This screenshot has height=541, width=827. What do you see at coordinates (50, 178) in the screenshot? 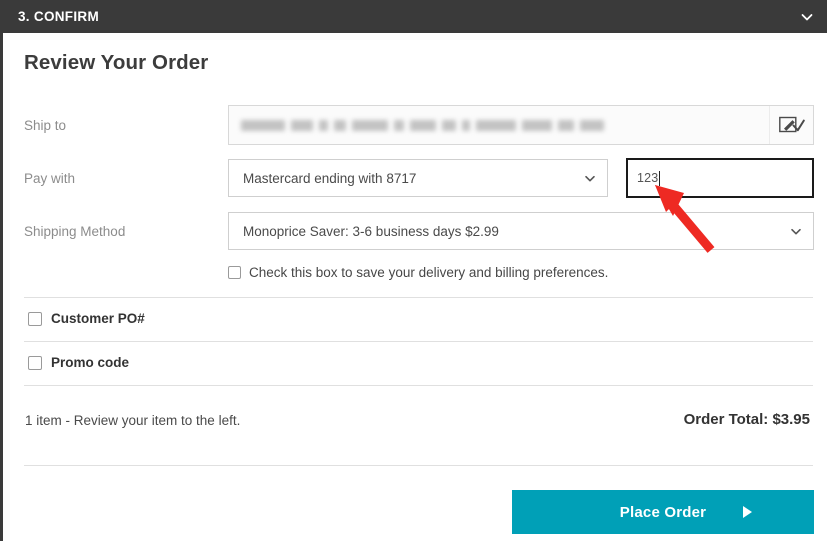
I see `pay-with-label: Pay with` at bounding box center [50, 178].